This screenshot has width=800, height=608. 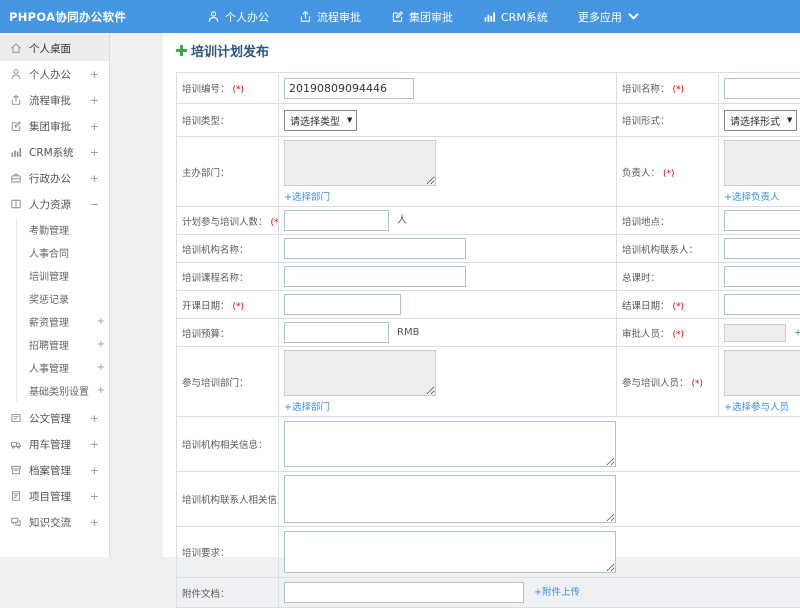 I want to click on sidebar-item-hr-contract: 人事合同, so click(x=69, y=252).